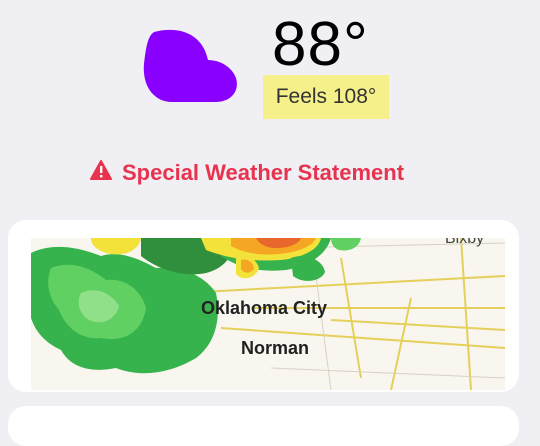 The height and width of the screenshot is (446, 540). What do you see at coordinates (263, 172) in the screenshot?
I see `alert-text: Special Weather Statement` at bounding box center [263, 172].